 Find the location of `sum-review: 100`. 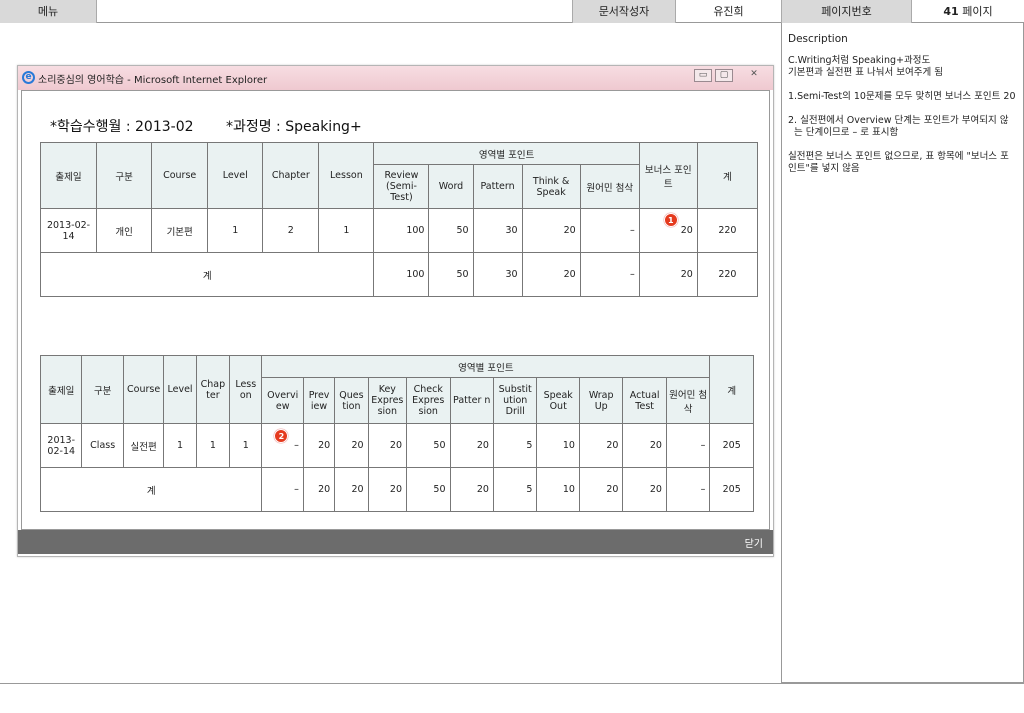

sum-review: 100 is located at coordinates (401, 274).